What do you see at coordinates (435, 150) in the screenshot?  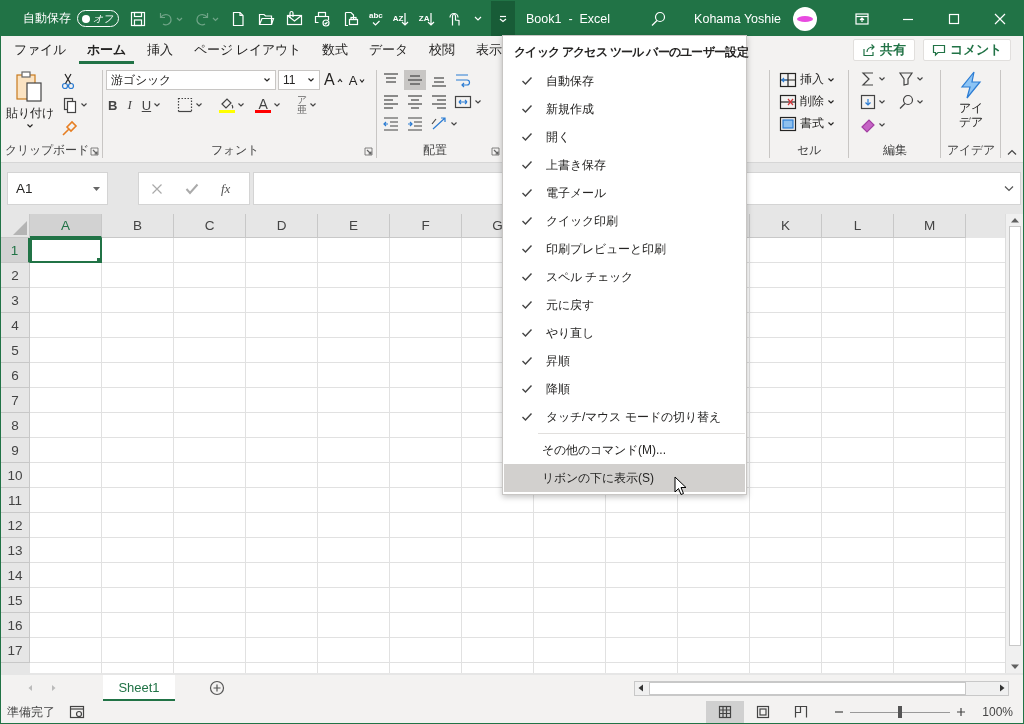 I see `group-label: 配置` at bounding box center [435, 150].